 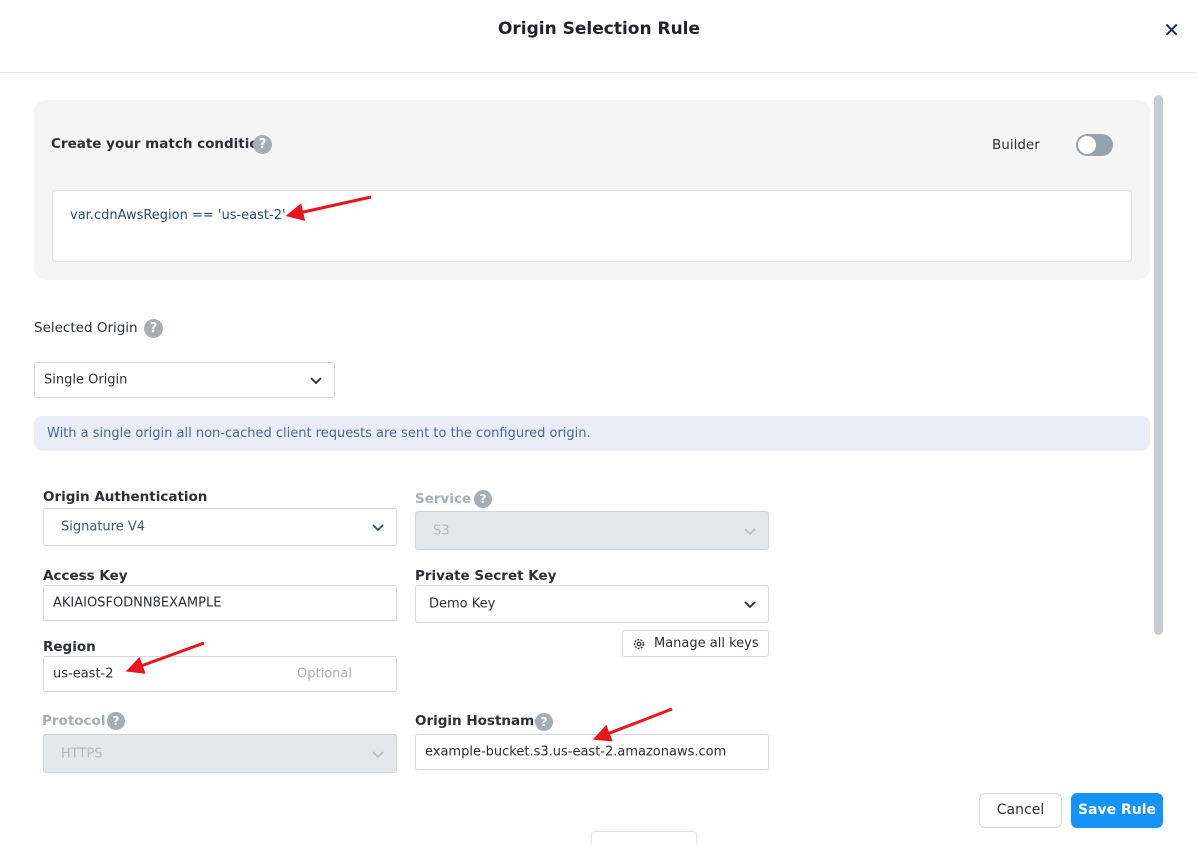 What do you see at coordinates (479, 721) in the screenshot?
I see `origin-hostname-label: Origin Hostname` at bounding box center [479, 721].